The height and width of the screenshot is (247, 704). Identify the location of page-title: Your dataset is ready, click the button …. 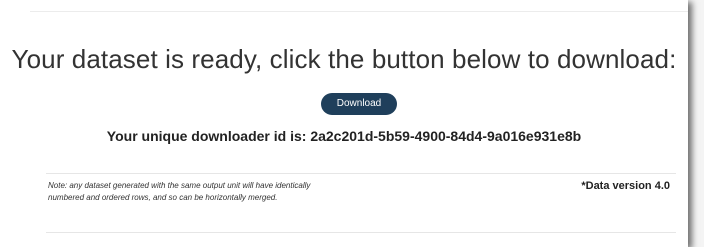
(344, 59).